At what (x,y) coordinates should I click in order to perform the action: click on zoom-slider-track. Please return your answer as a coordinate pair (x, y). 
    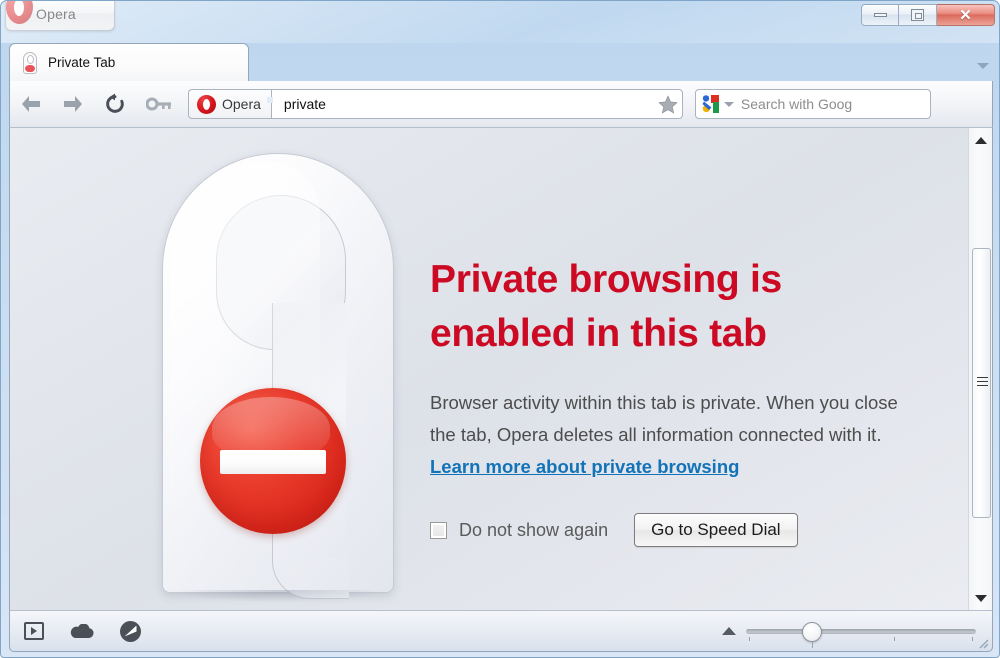
    Looking at the image, I should click on (861, 631).